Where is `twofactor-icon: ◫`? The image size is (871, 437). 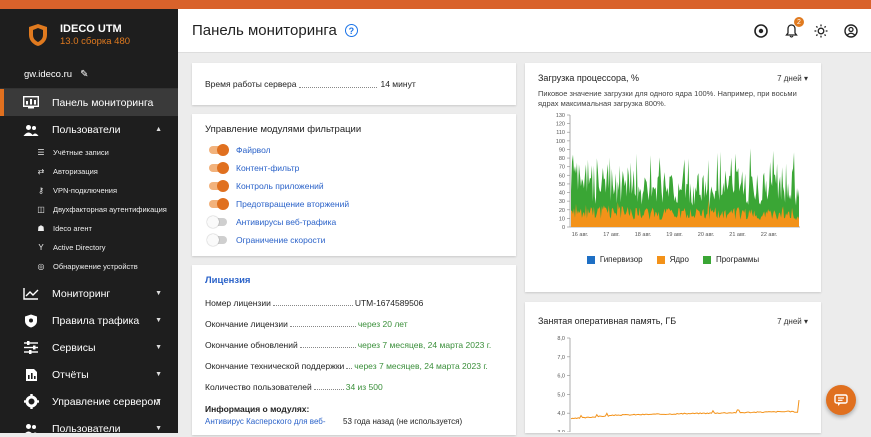
twofactor-icon: ◫ is located at coordinates (41, 209).